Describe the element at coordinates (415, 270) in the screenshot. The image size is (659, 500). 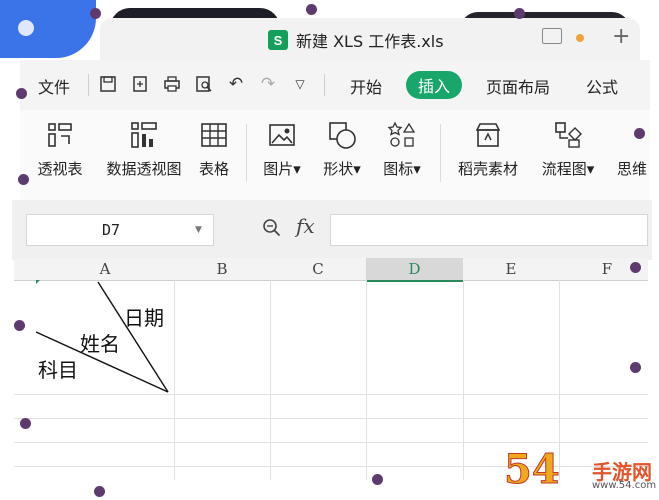
I see `column-header-d: D` at that location.